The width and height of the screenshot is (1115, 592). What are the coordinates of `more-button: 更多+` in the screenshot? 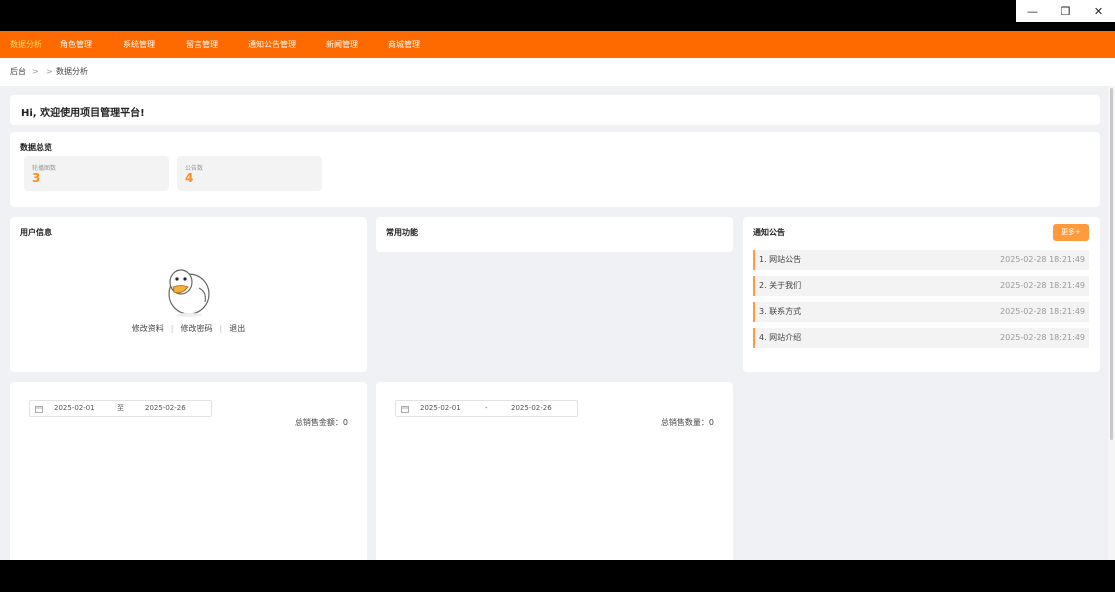 It's located at (1071, 232).